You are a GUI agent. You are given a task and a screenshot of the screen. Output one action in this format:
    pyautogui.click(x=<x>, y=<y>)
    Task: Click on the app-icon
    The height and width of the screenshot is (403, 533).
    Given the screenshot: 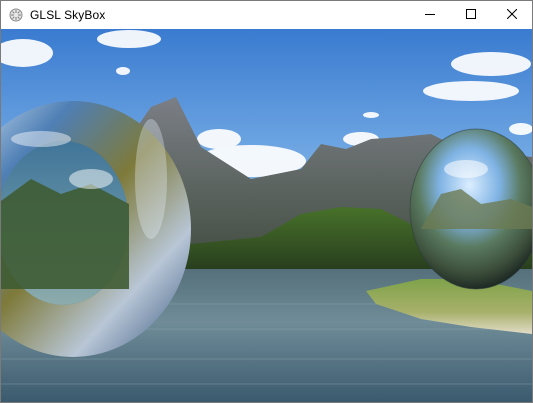 What is the action you would take?
    pyautogui.click(x=16, y=15)
    